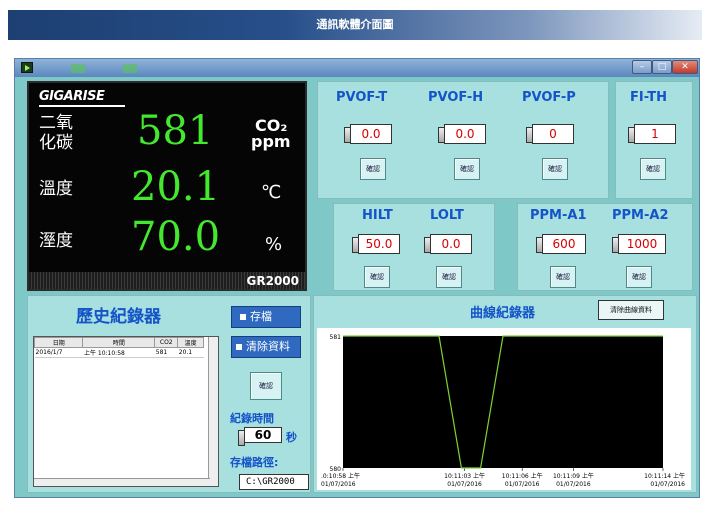 The width and height of the screenshot is (710, 509). I want to click on y-tick-label: 580, so click(336, 469).